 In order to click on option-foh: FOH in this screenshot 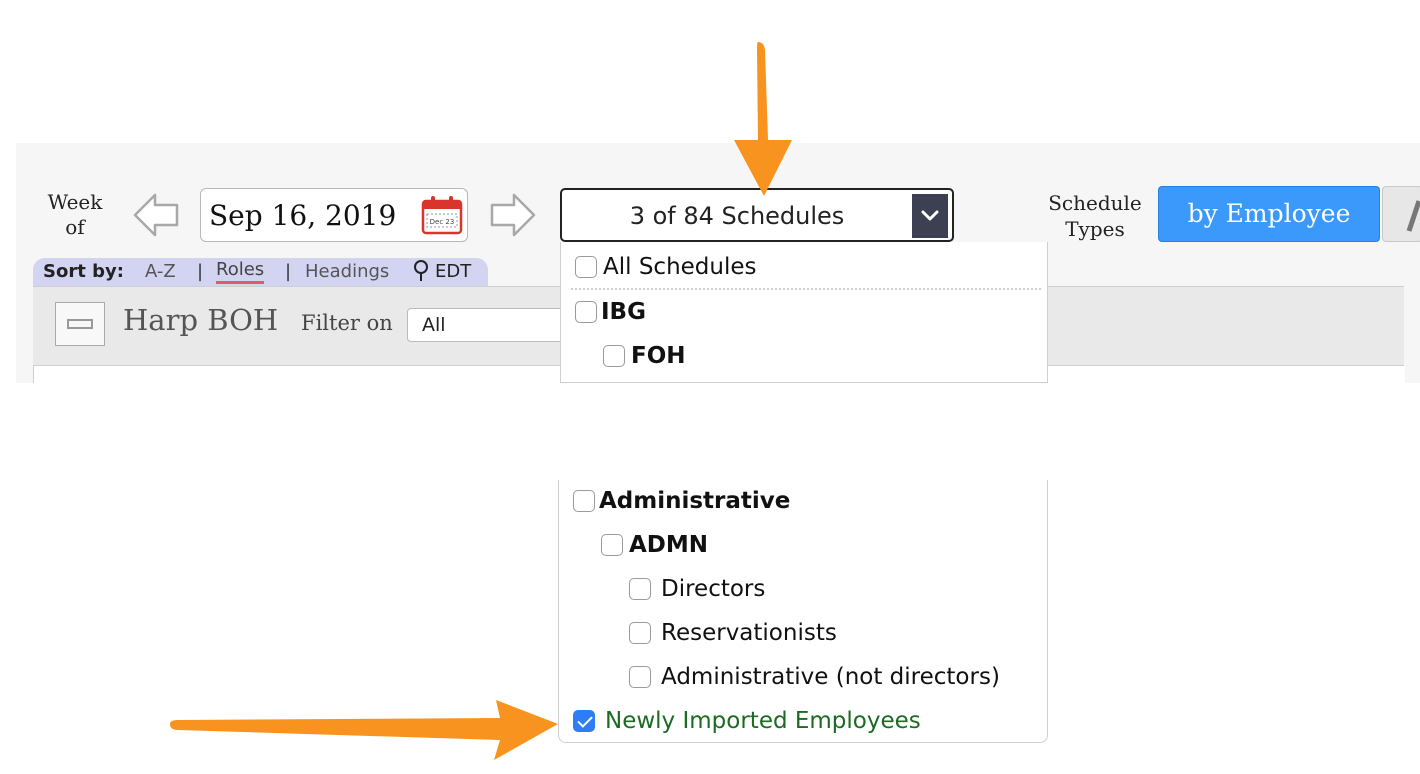, I will do `click(644, 356)`.